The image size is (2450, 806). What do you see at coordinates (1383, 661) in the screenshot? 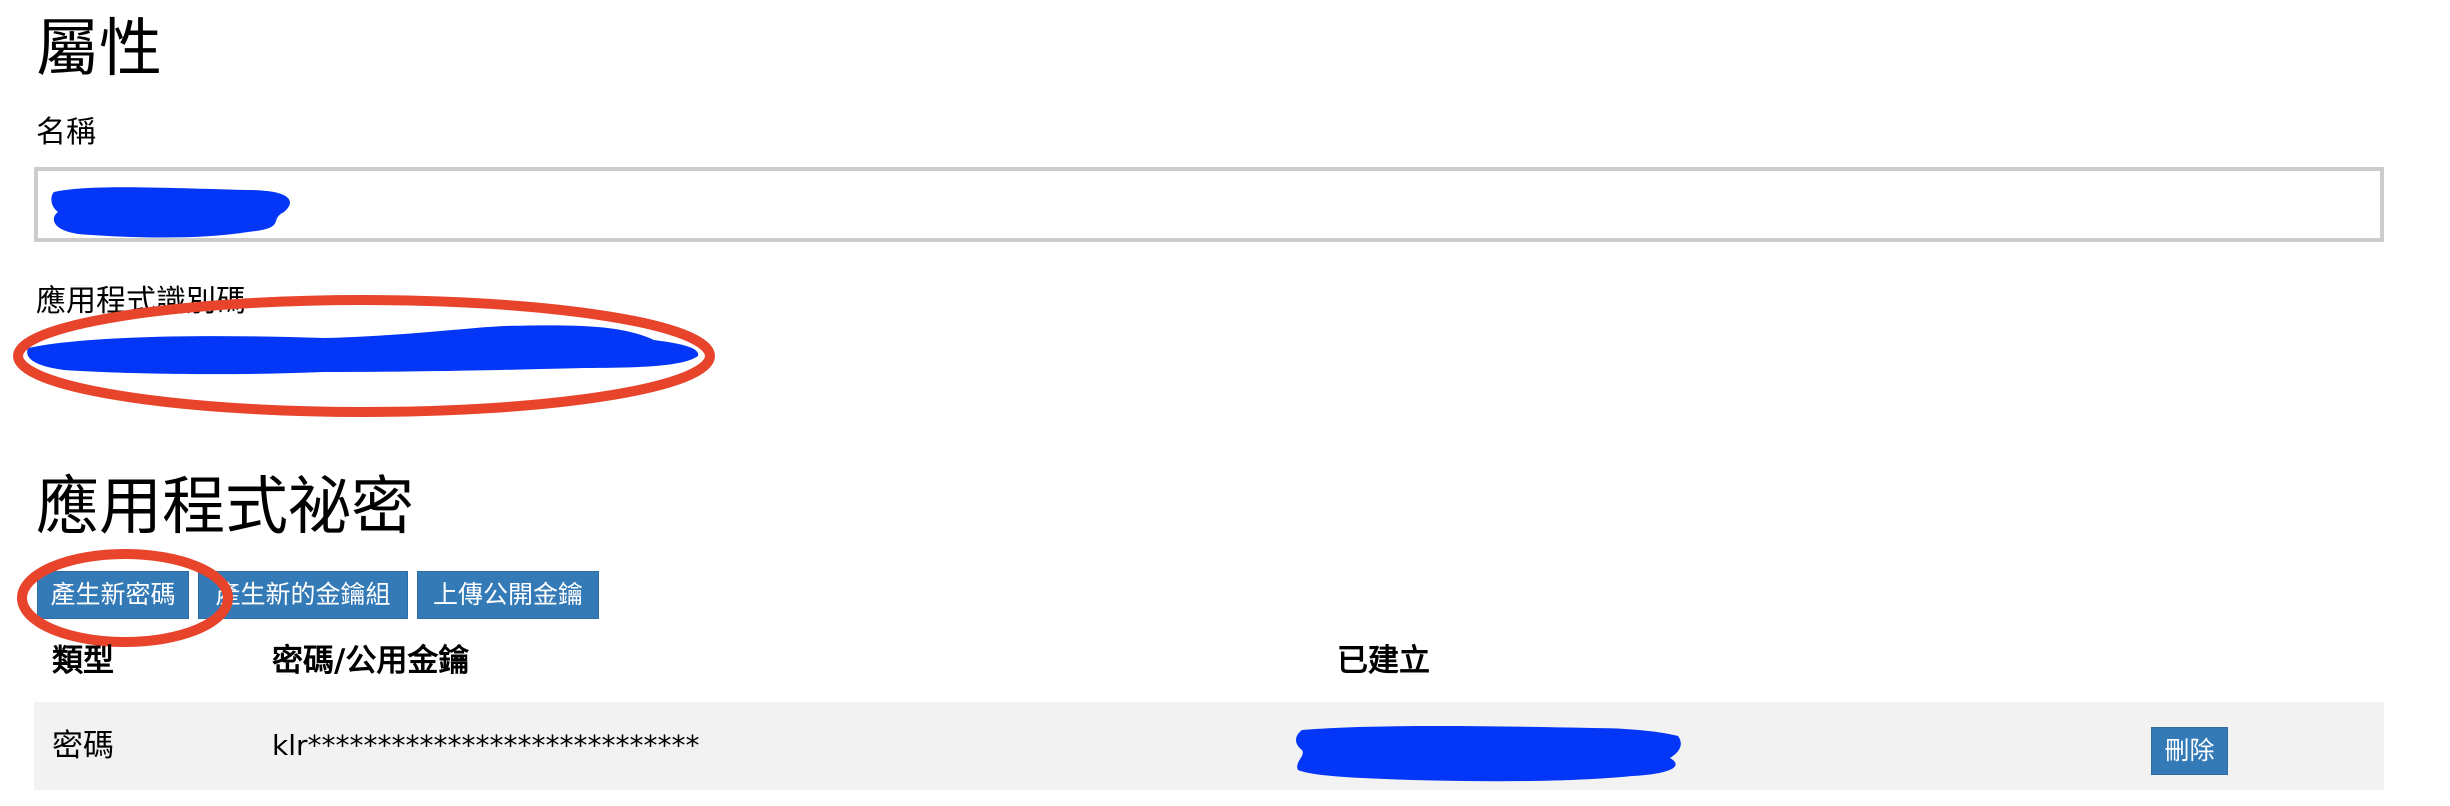
I see `column-header-created: 已建立` at bounding box center [1383, 661].